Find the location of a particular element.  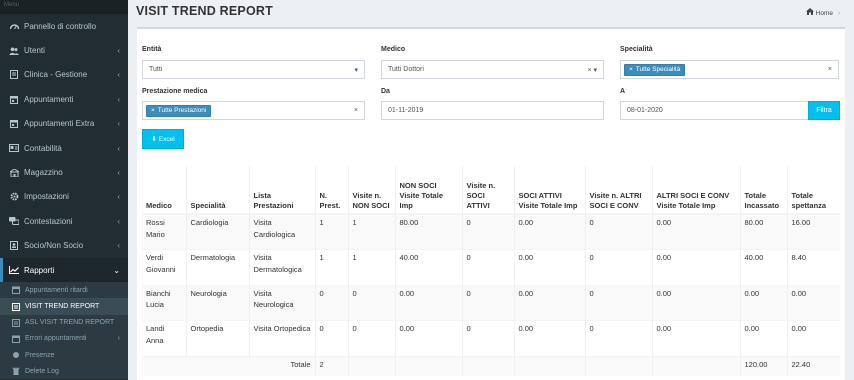

users-icon is located at coordinates (14, 51).